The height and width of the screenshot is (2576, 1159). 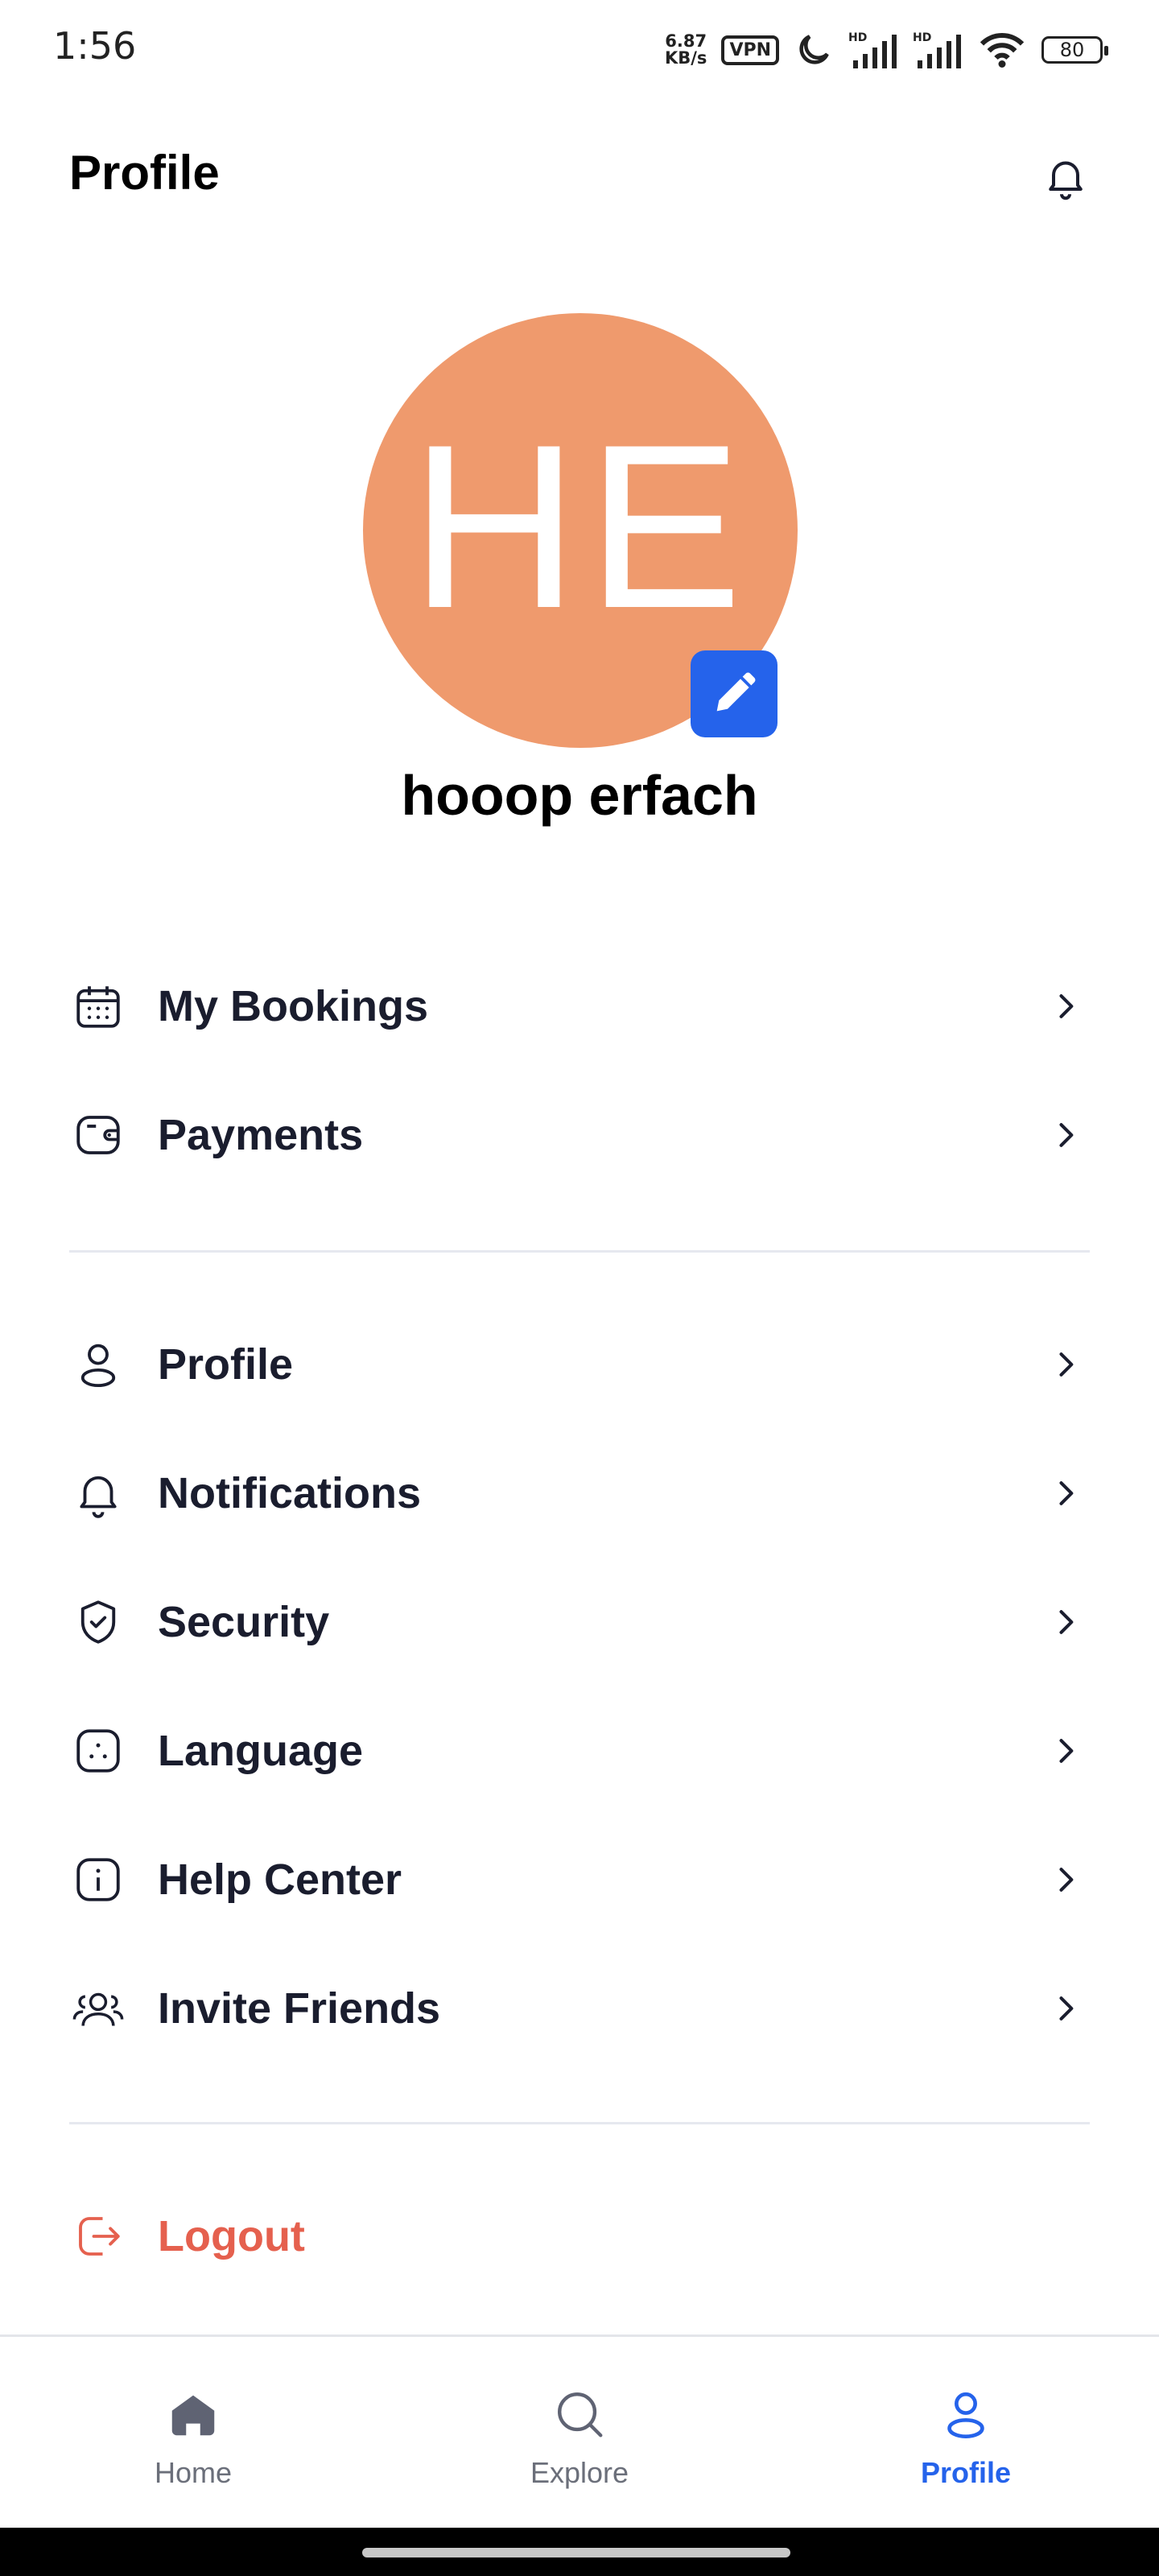 I want to click on wifi-icon, so click(x=1003, y=50).